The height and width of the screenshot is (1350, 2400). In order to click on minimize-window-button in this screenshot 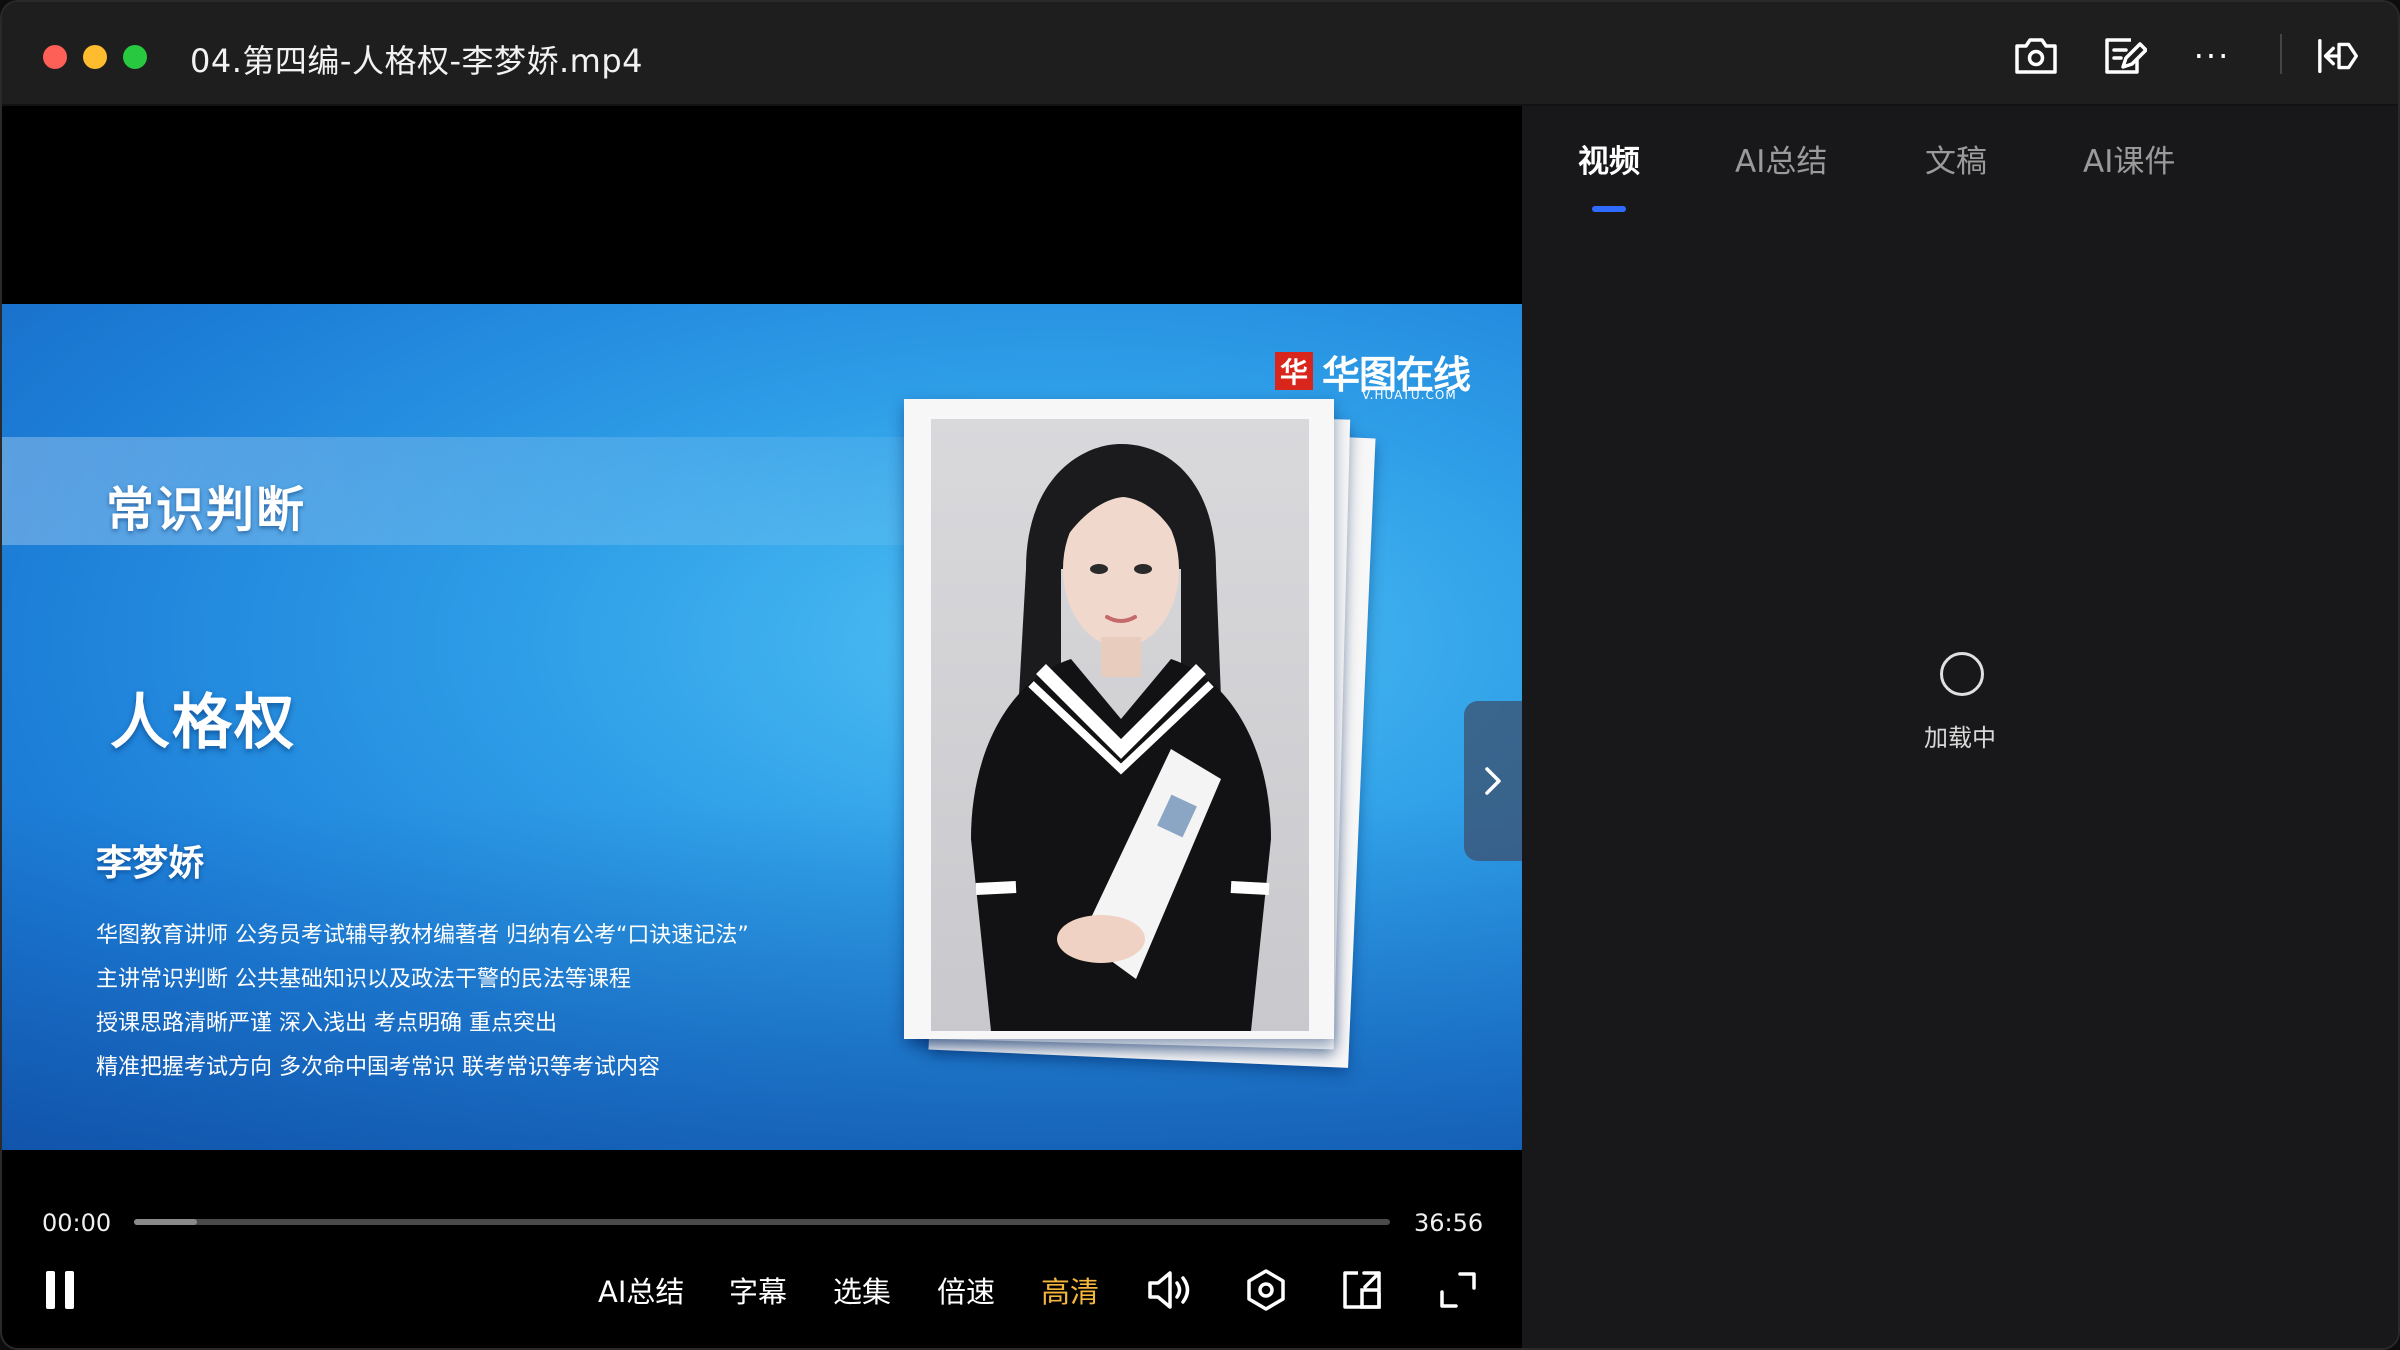, I will do `click(95, 57)`.